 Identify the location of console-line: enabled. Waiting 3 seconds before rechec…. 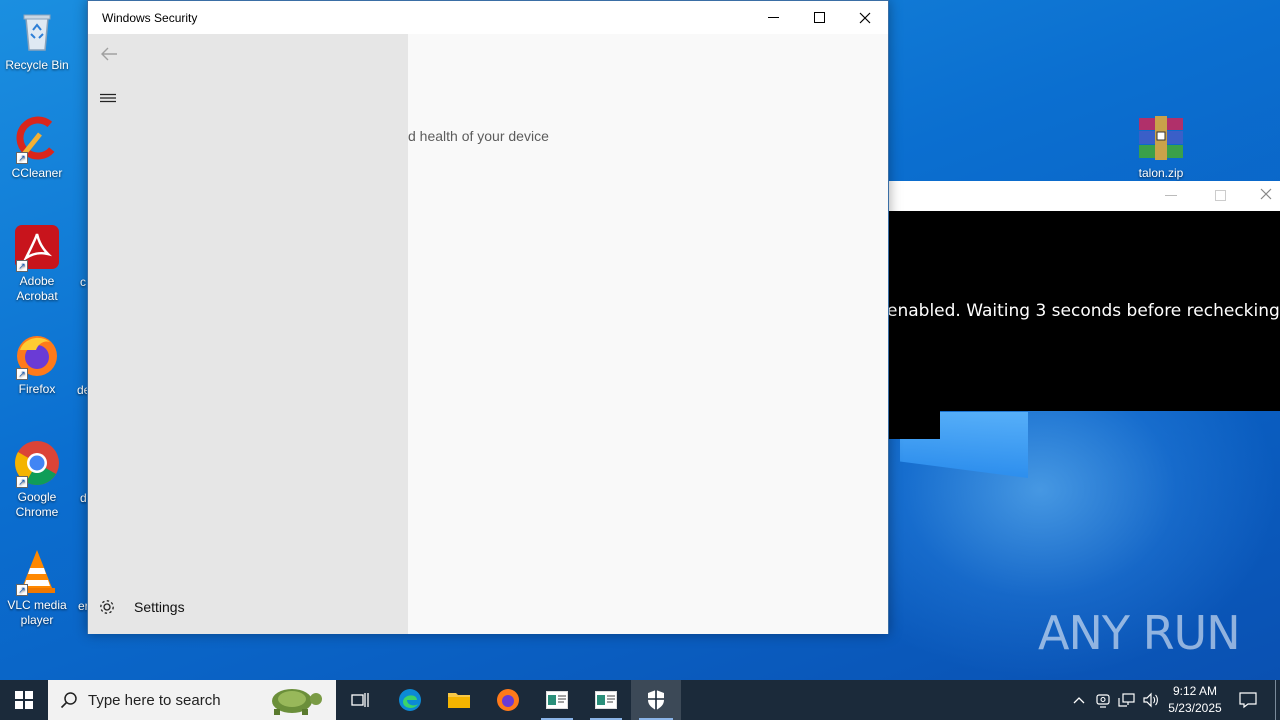
(1084, 311).